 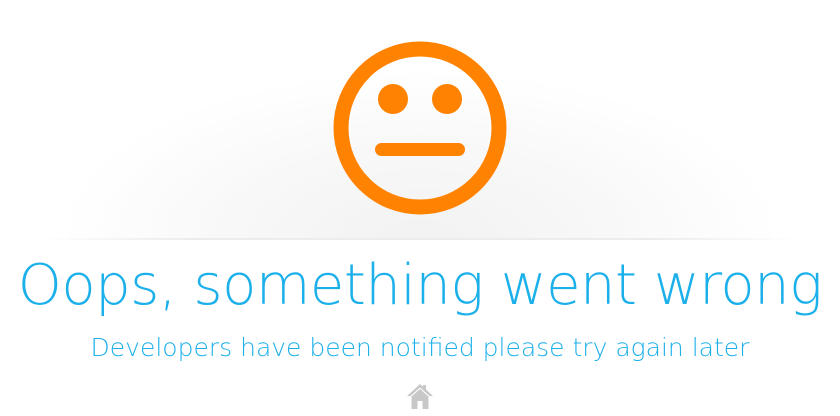 What do you see at coordinates (420, 396) in the screenshot?
I see `home-icon` at bounding box center [420, 396].